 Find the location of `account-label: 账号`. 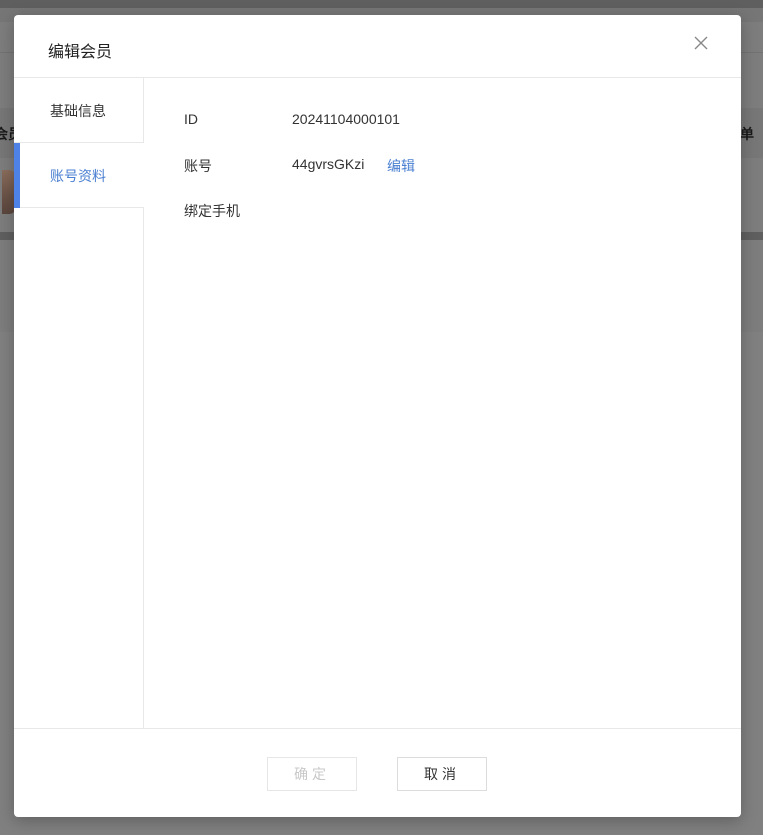

account-label: 账号 is located at coordinates (198, 166).